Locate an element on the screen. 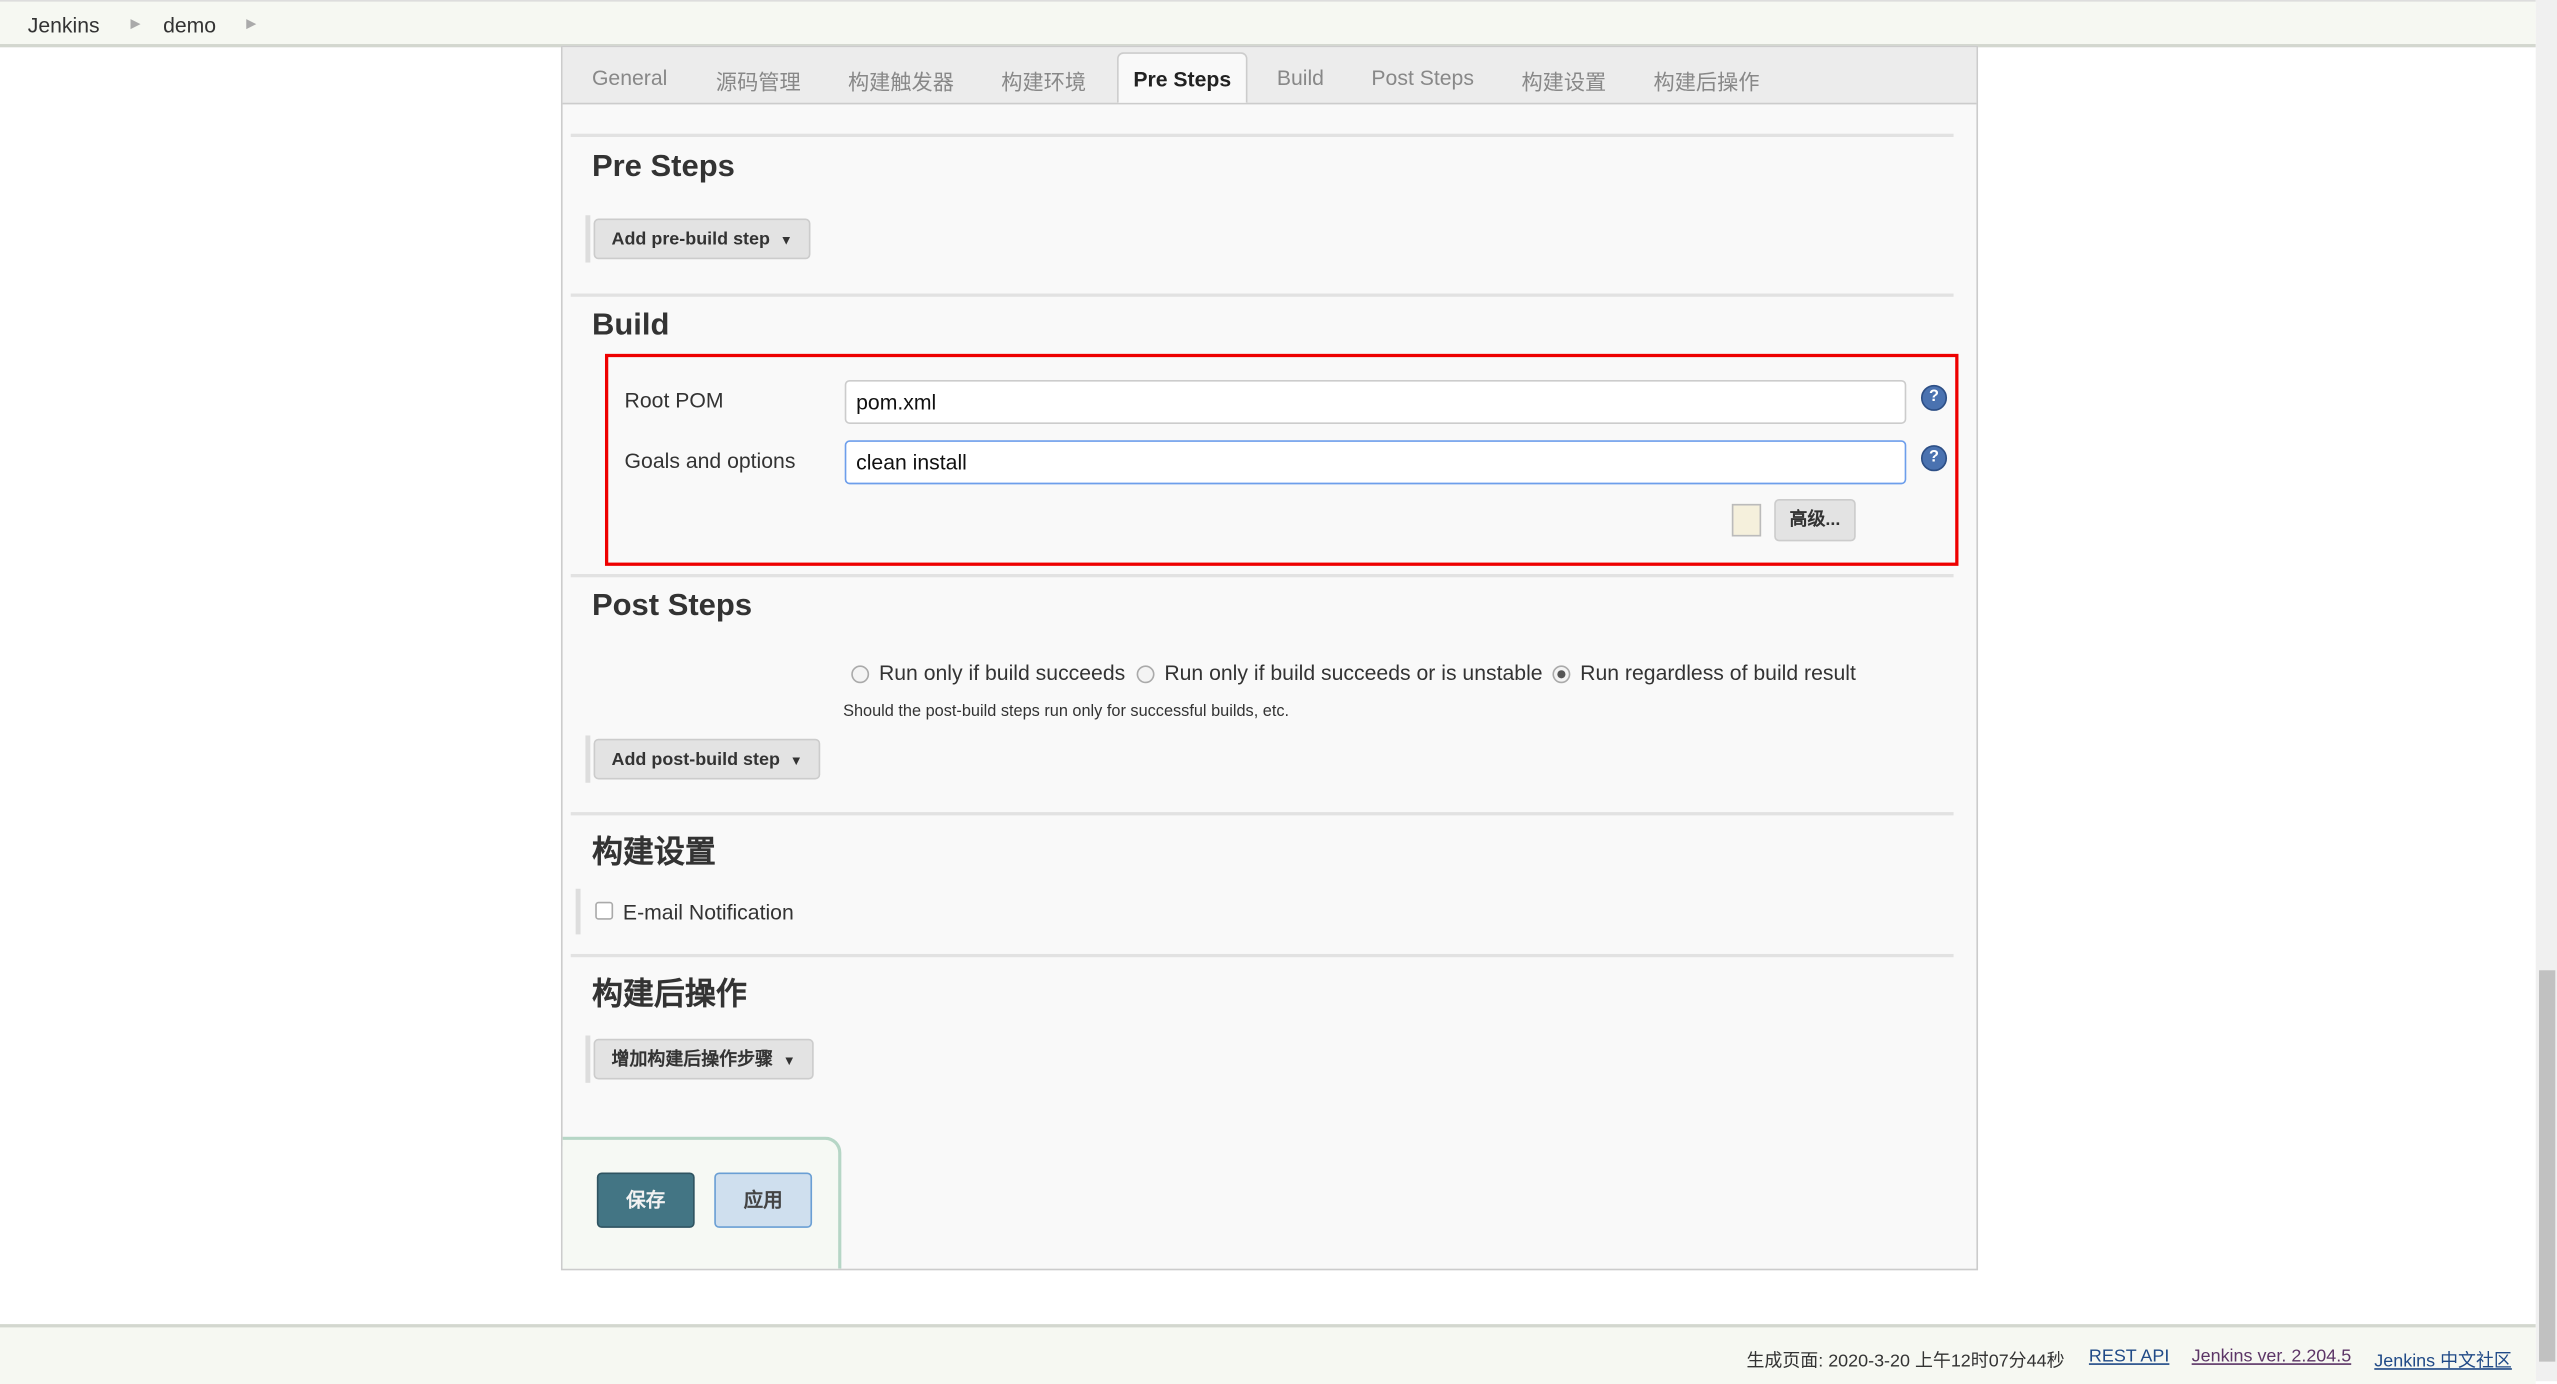 This screenshot has height=1384, width=2557. apply-button: 应用 is located at coordinates (763, 1200).